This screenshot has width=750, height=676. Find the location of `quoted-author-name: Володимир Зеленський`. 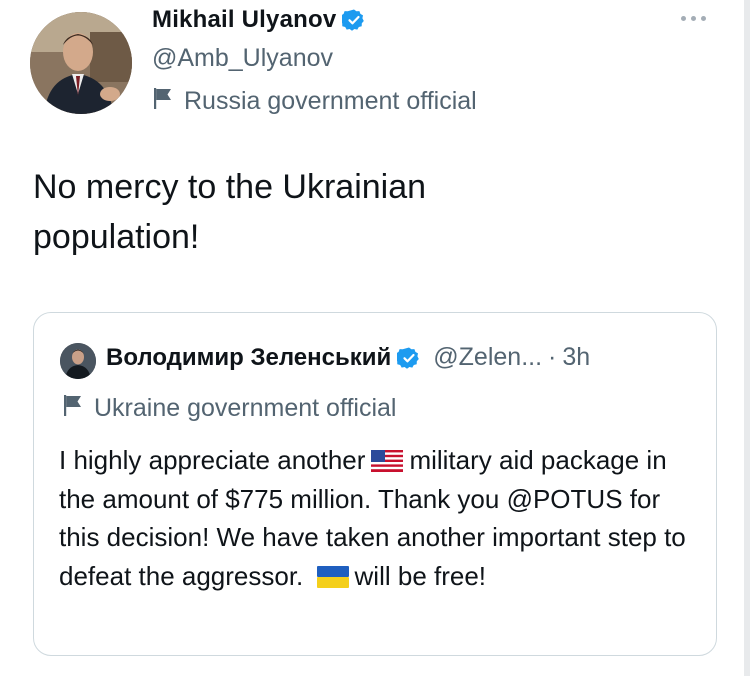

quoted-author-name: Володимир Зеленський is located at coordinates (248, 358).